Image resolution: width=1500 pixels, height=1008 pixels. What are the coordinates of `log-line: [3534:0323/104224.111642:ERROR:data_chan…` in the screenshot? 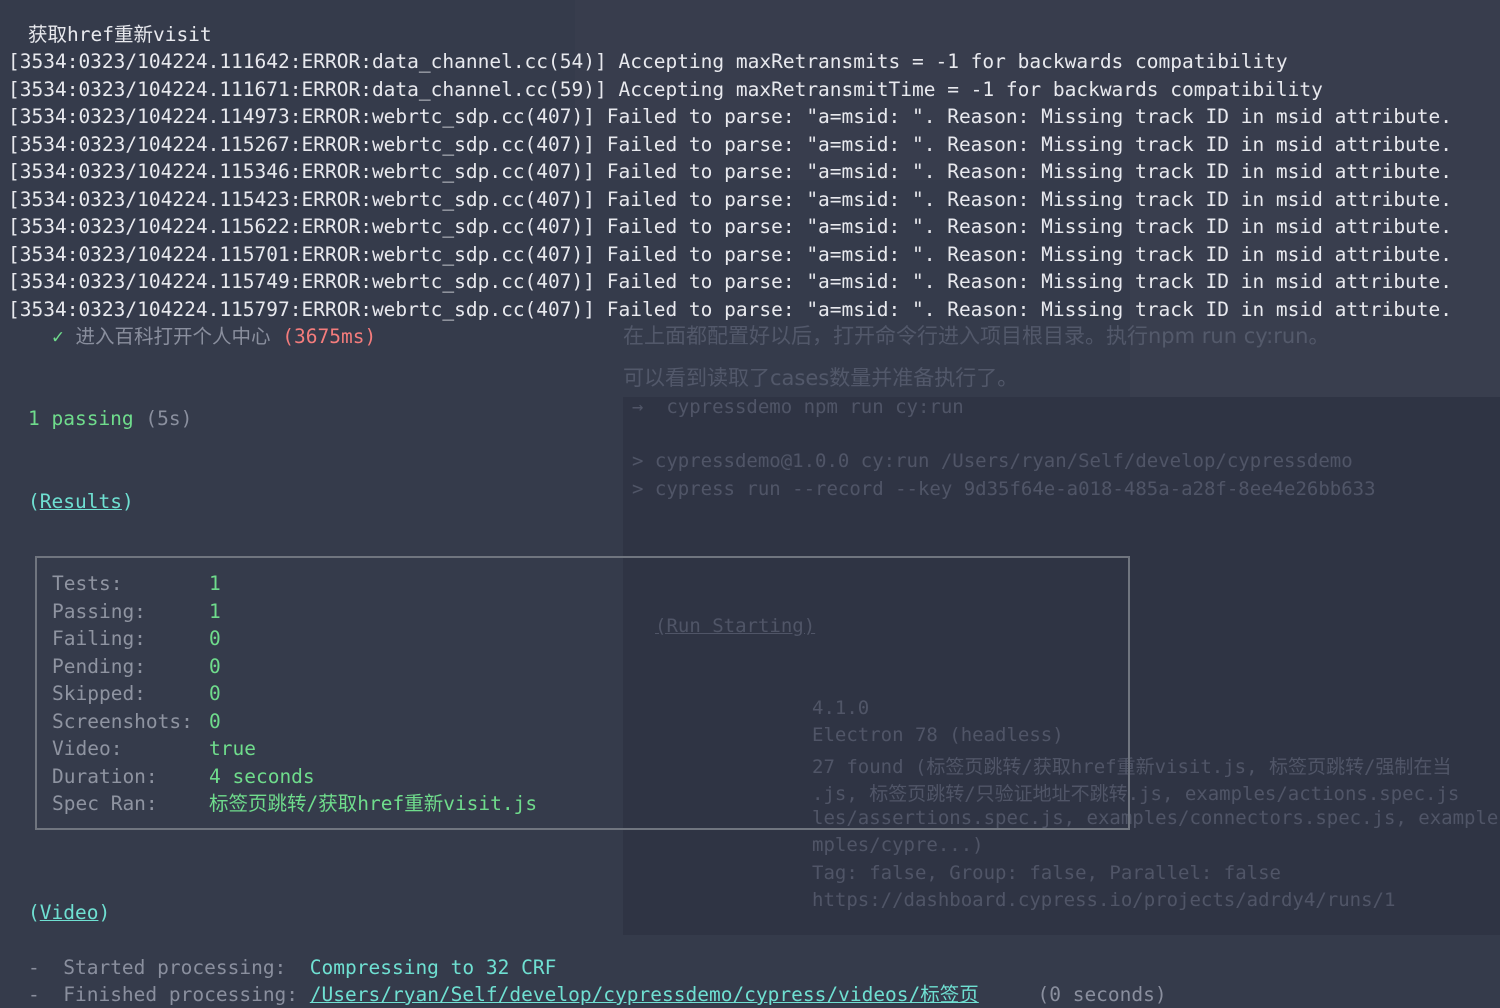 It's located at (648, 61).